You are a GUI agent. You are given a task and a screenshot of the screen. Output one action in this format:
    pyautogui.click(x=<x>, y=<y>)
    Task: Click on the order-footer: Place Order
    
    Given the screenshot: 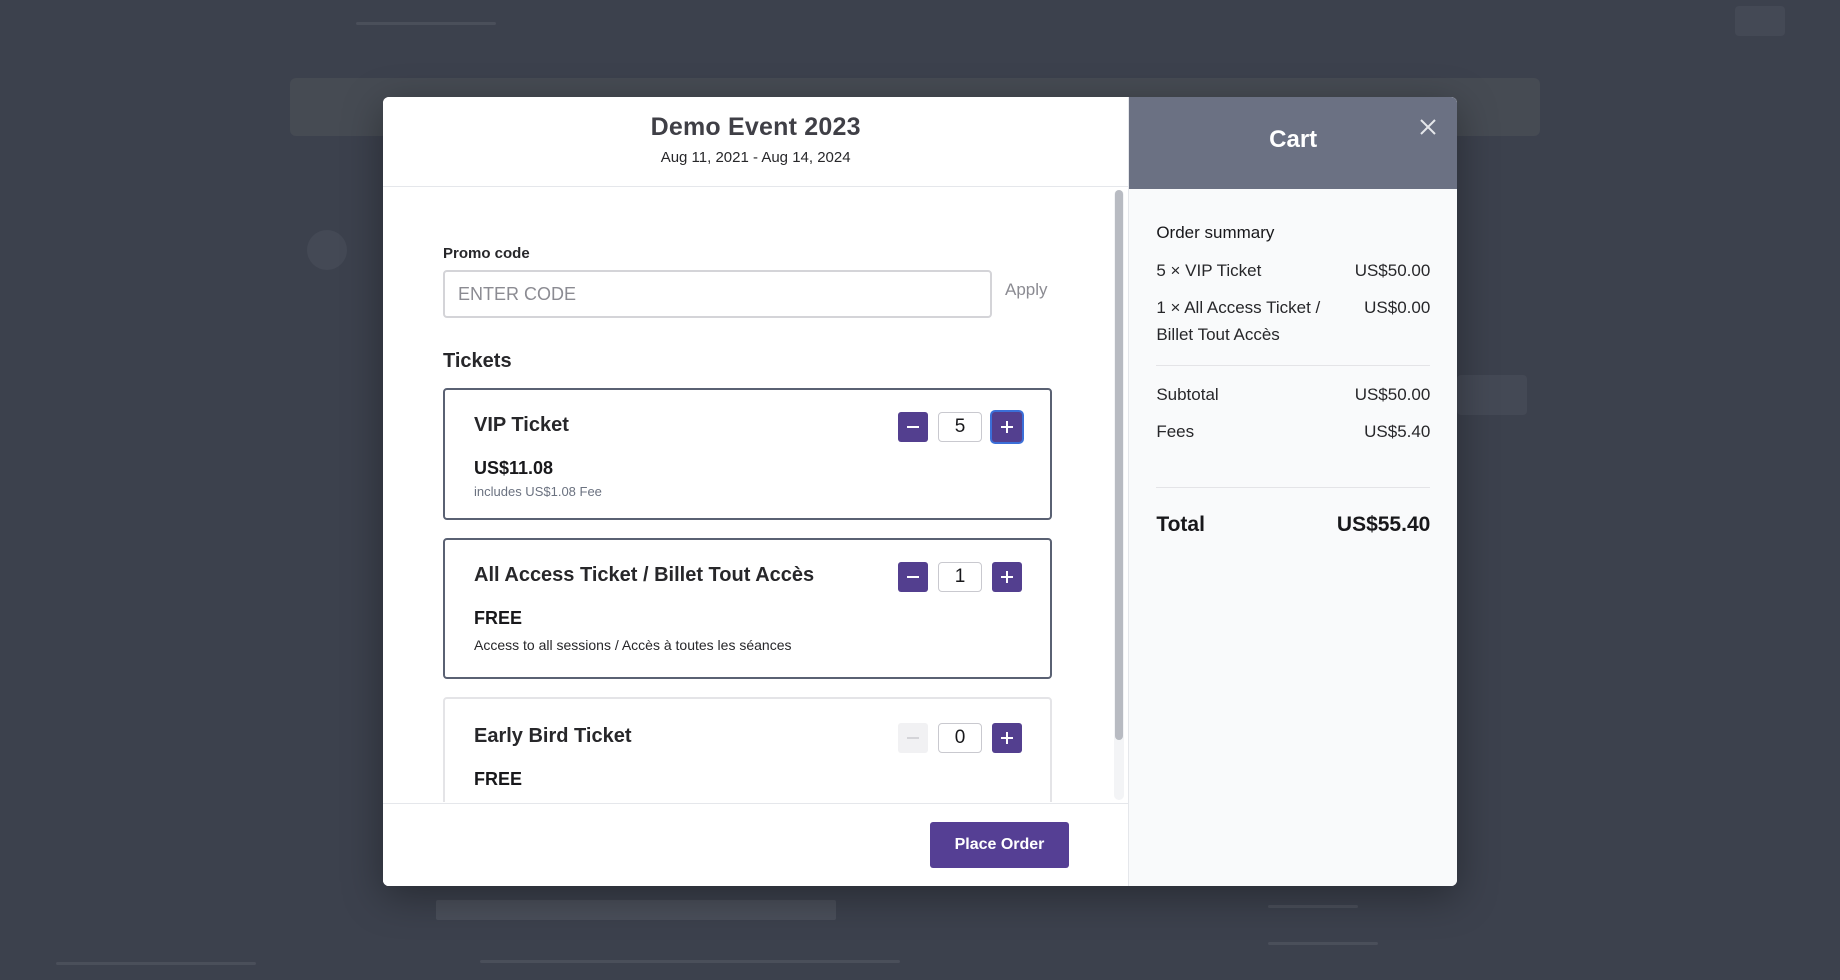 What is the action you would take?
    pyautogui.click(x=756, y=844)
    